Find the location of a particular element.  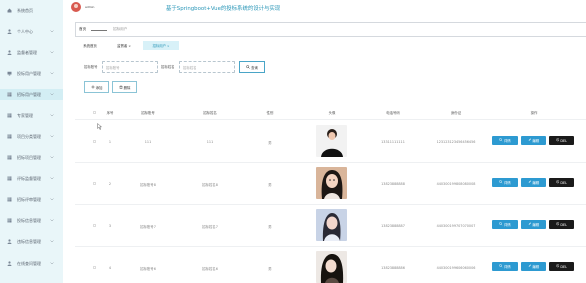

avatar is located at coordinates (76, 7).